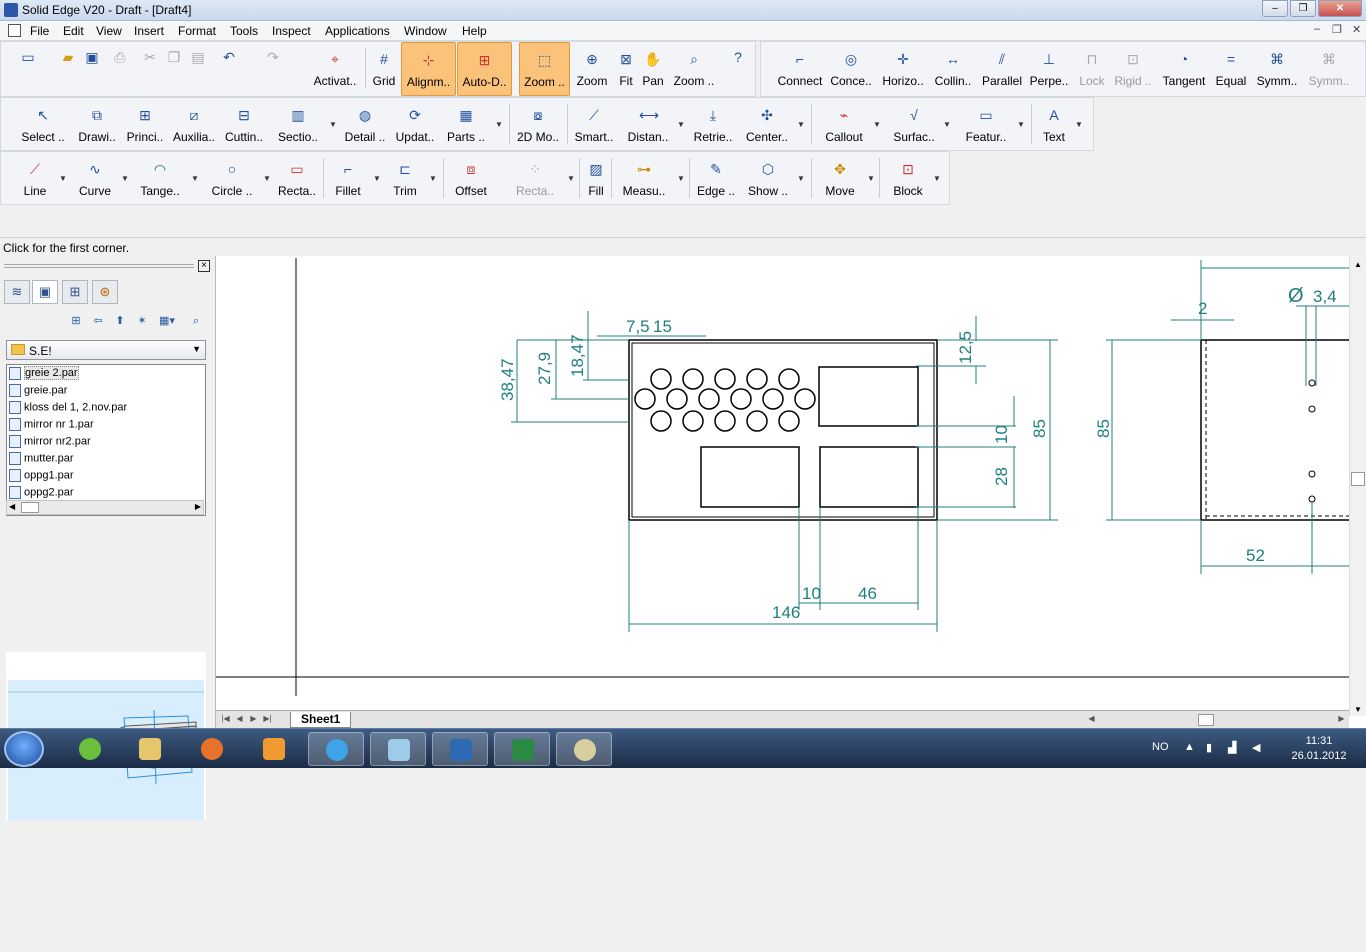 This screenshot has width=1366, height=952. What do you see at coordinates (662, 326) in the screenshot?
I see `dim-15: 15` at bounding box center [662, 326].